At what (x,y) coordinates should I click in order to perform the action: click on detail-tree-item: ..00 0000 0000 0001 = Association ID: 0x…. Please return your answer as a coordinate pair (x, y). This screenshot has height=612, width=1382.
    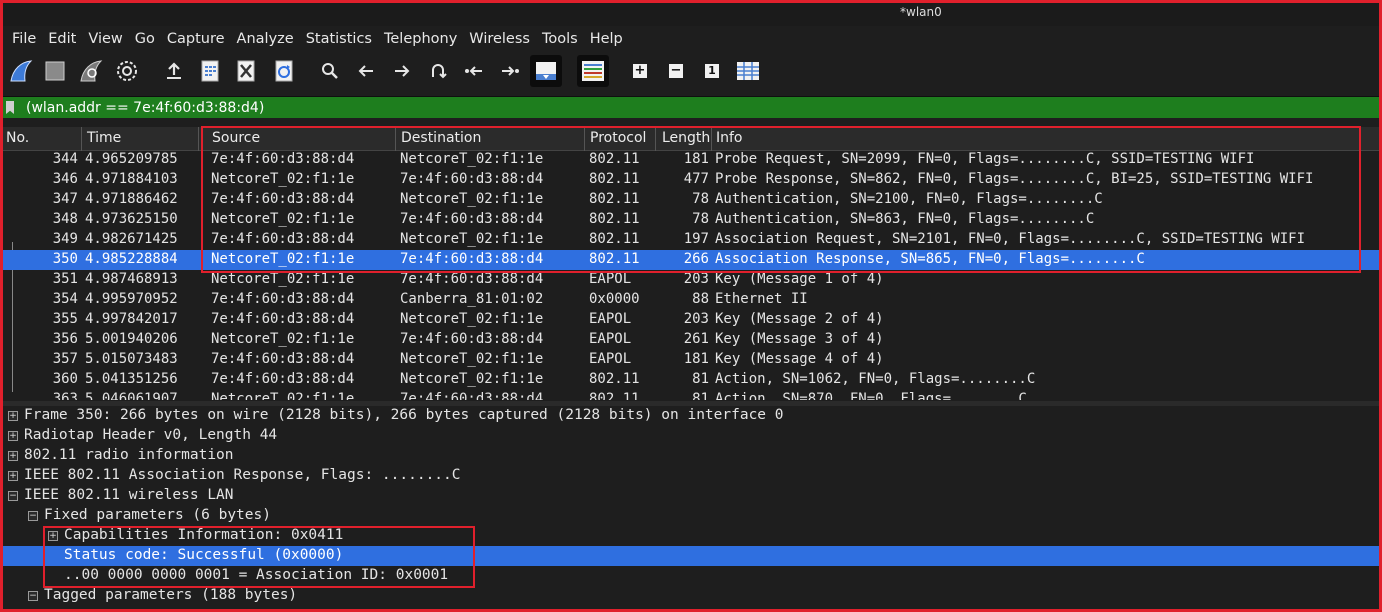
    Looking at the image, I should click on (691, 576).